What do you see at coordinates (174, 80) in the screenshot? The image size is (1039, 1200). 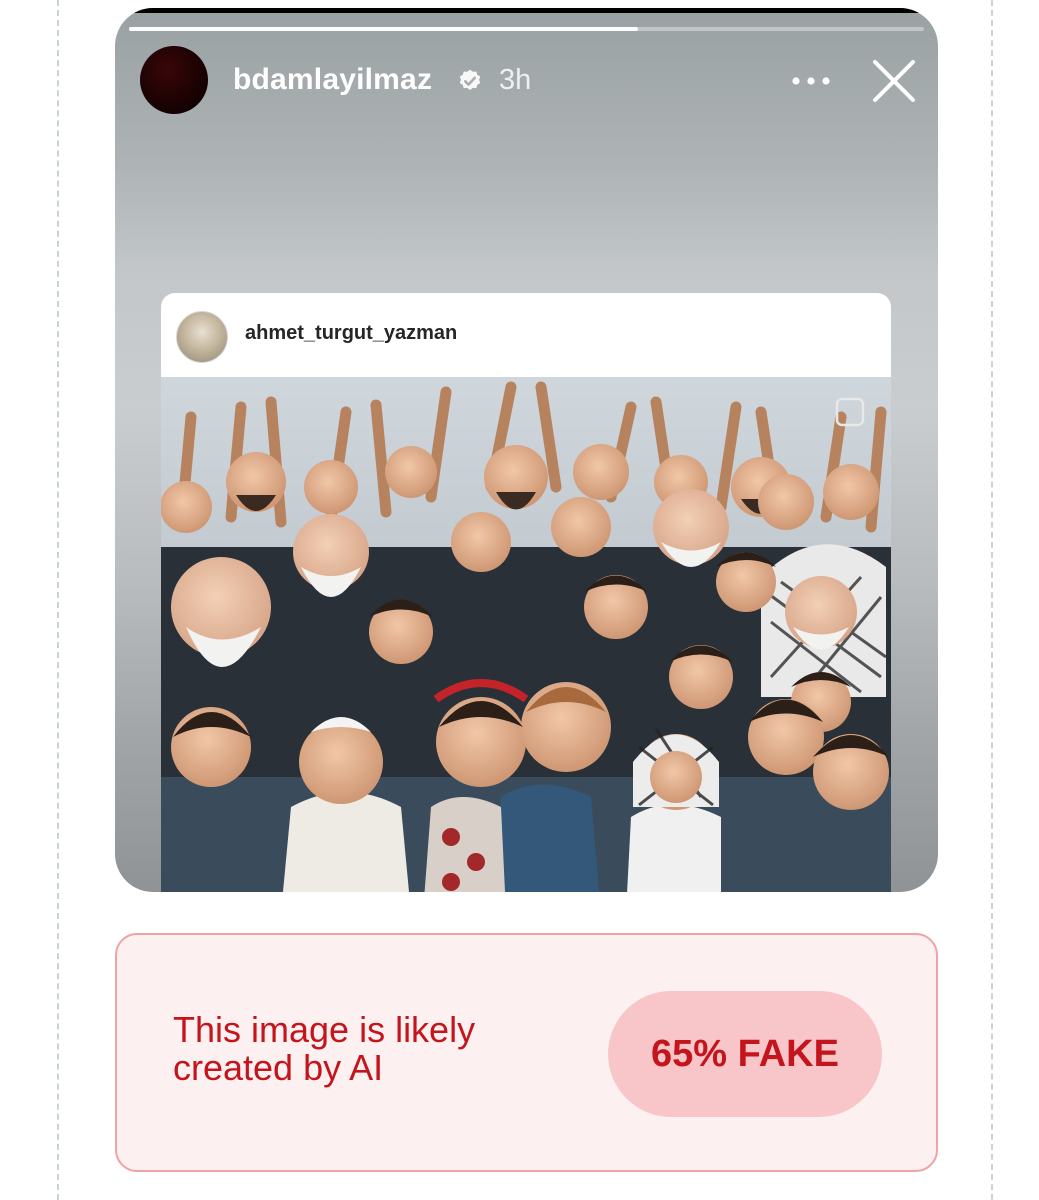 I see `story-avatar` at bounding box center [174, 80].